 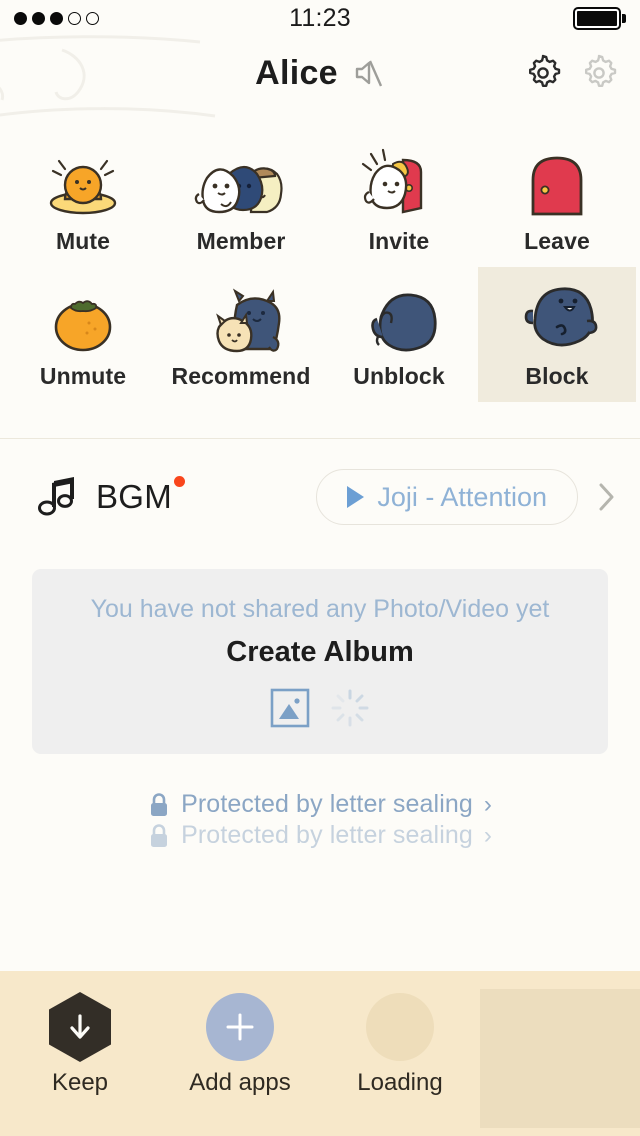 I want to click on album-empty-message: You have not shared any Photo/Video yet, so click(x=320, y=608).